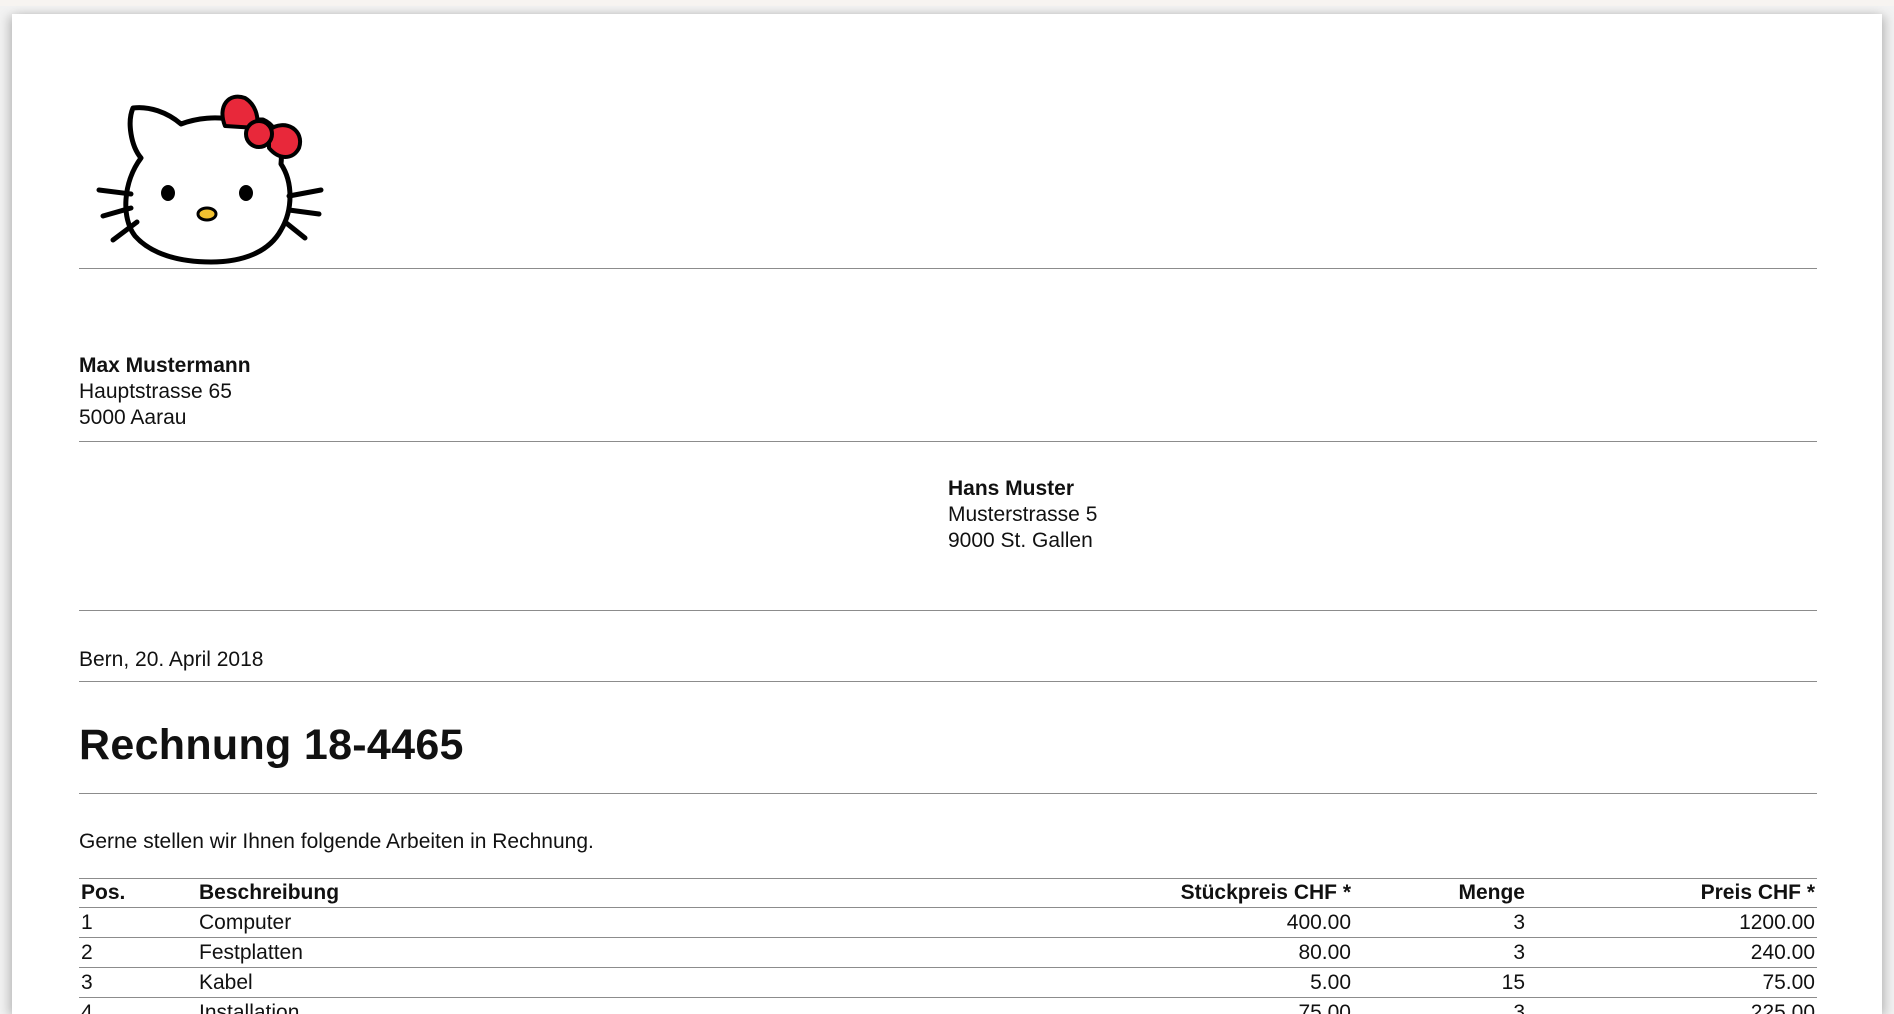 Image resolution: width=1894 pixels, height=1014 pixels. I want to click on hello-kitty-logo-icon, so click(212, 177).